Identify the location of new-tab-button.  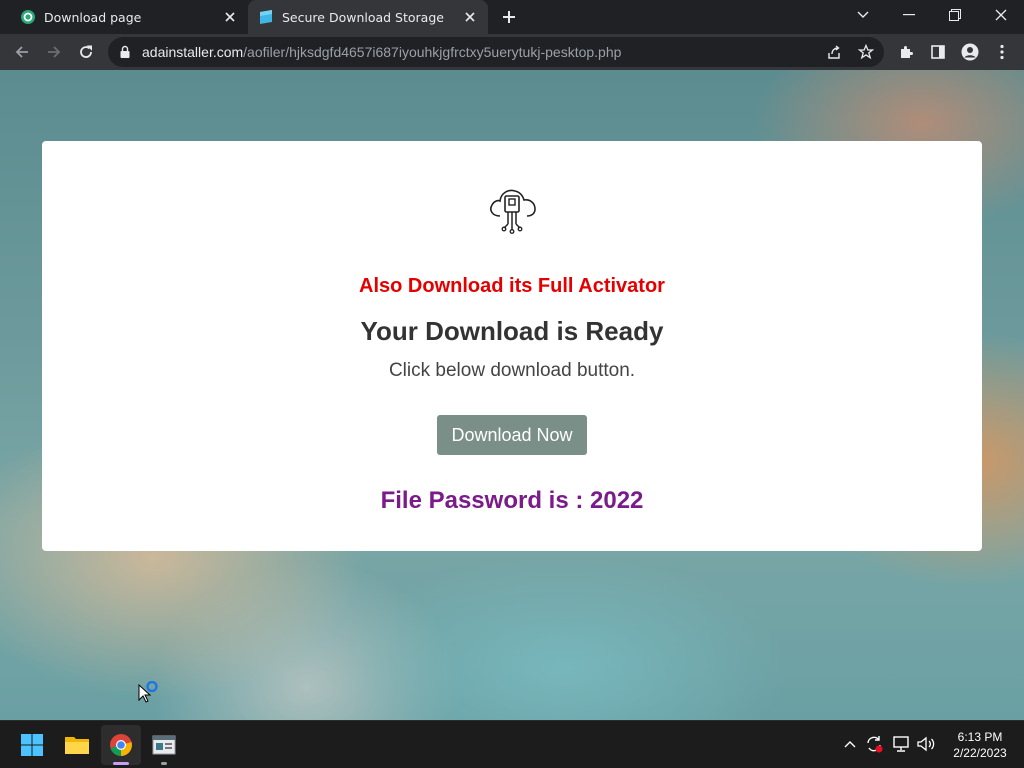
(509, 17).